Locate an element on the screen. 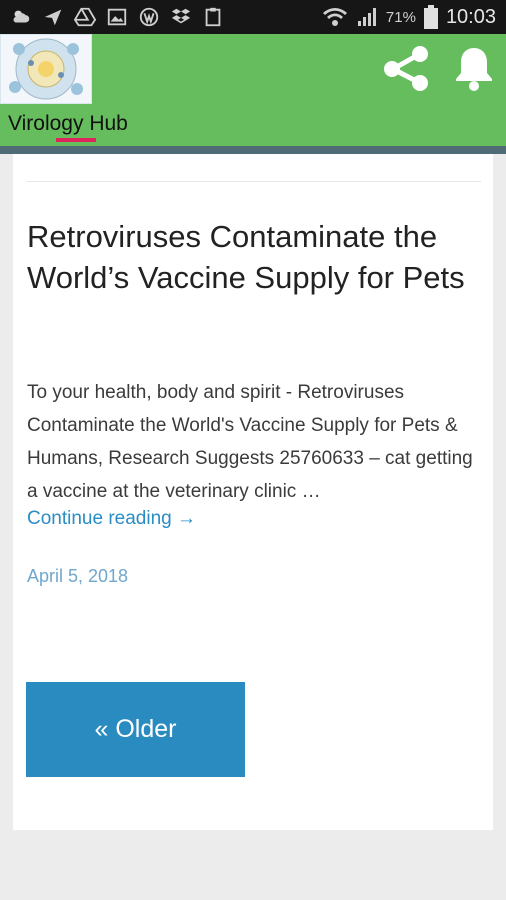  divider is located at coordinates (254, 181).